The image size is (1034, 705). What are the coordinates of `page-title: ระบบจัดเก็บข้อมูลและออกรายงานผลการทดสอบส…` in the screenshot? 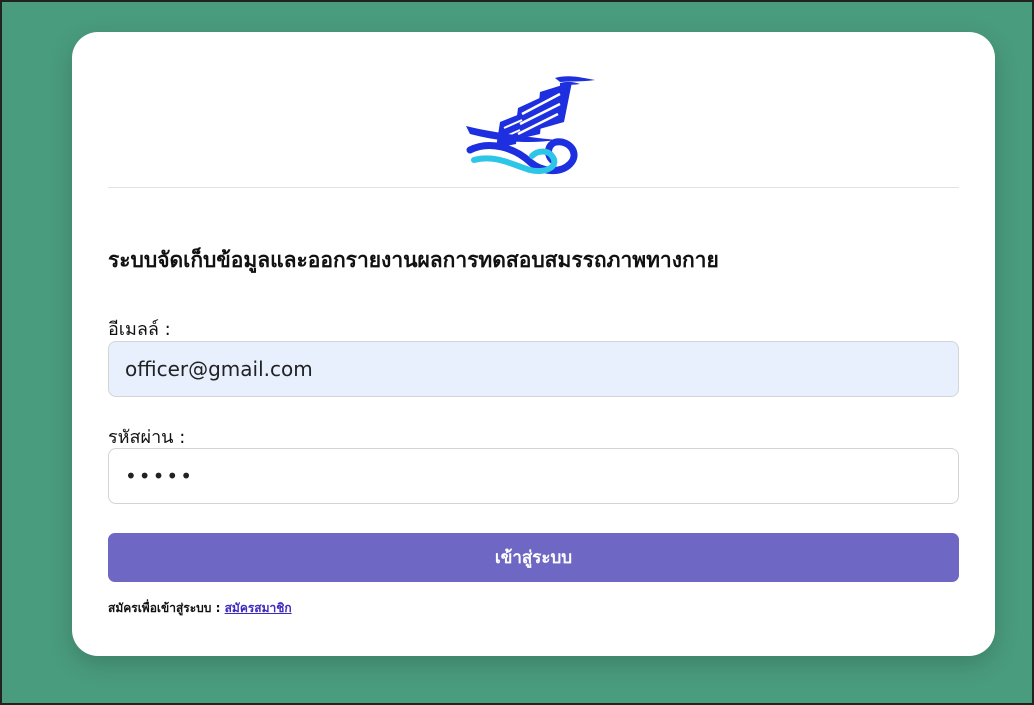 It's located at (413, 260).